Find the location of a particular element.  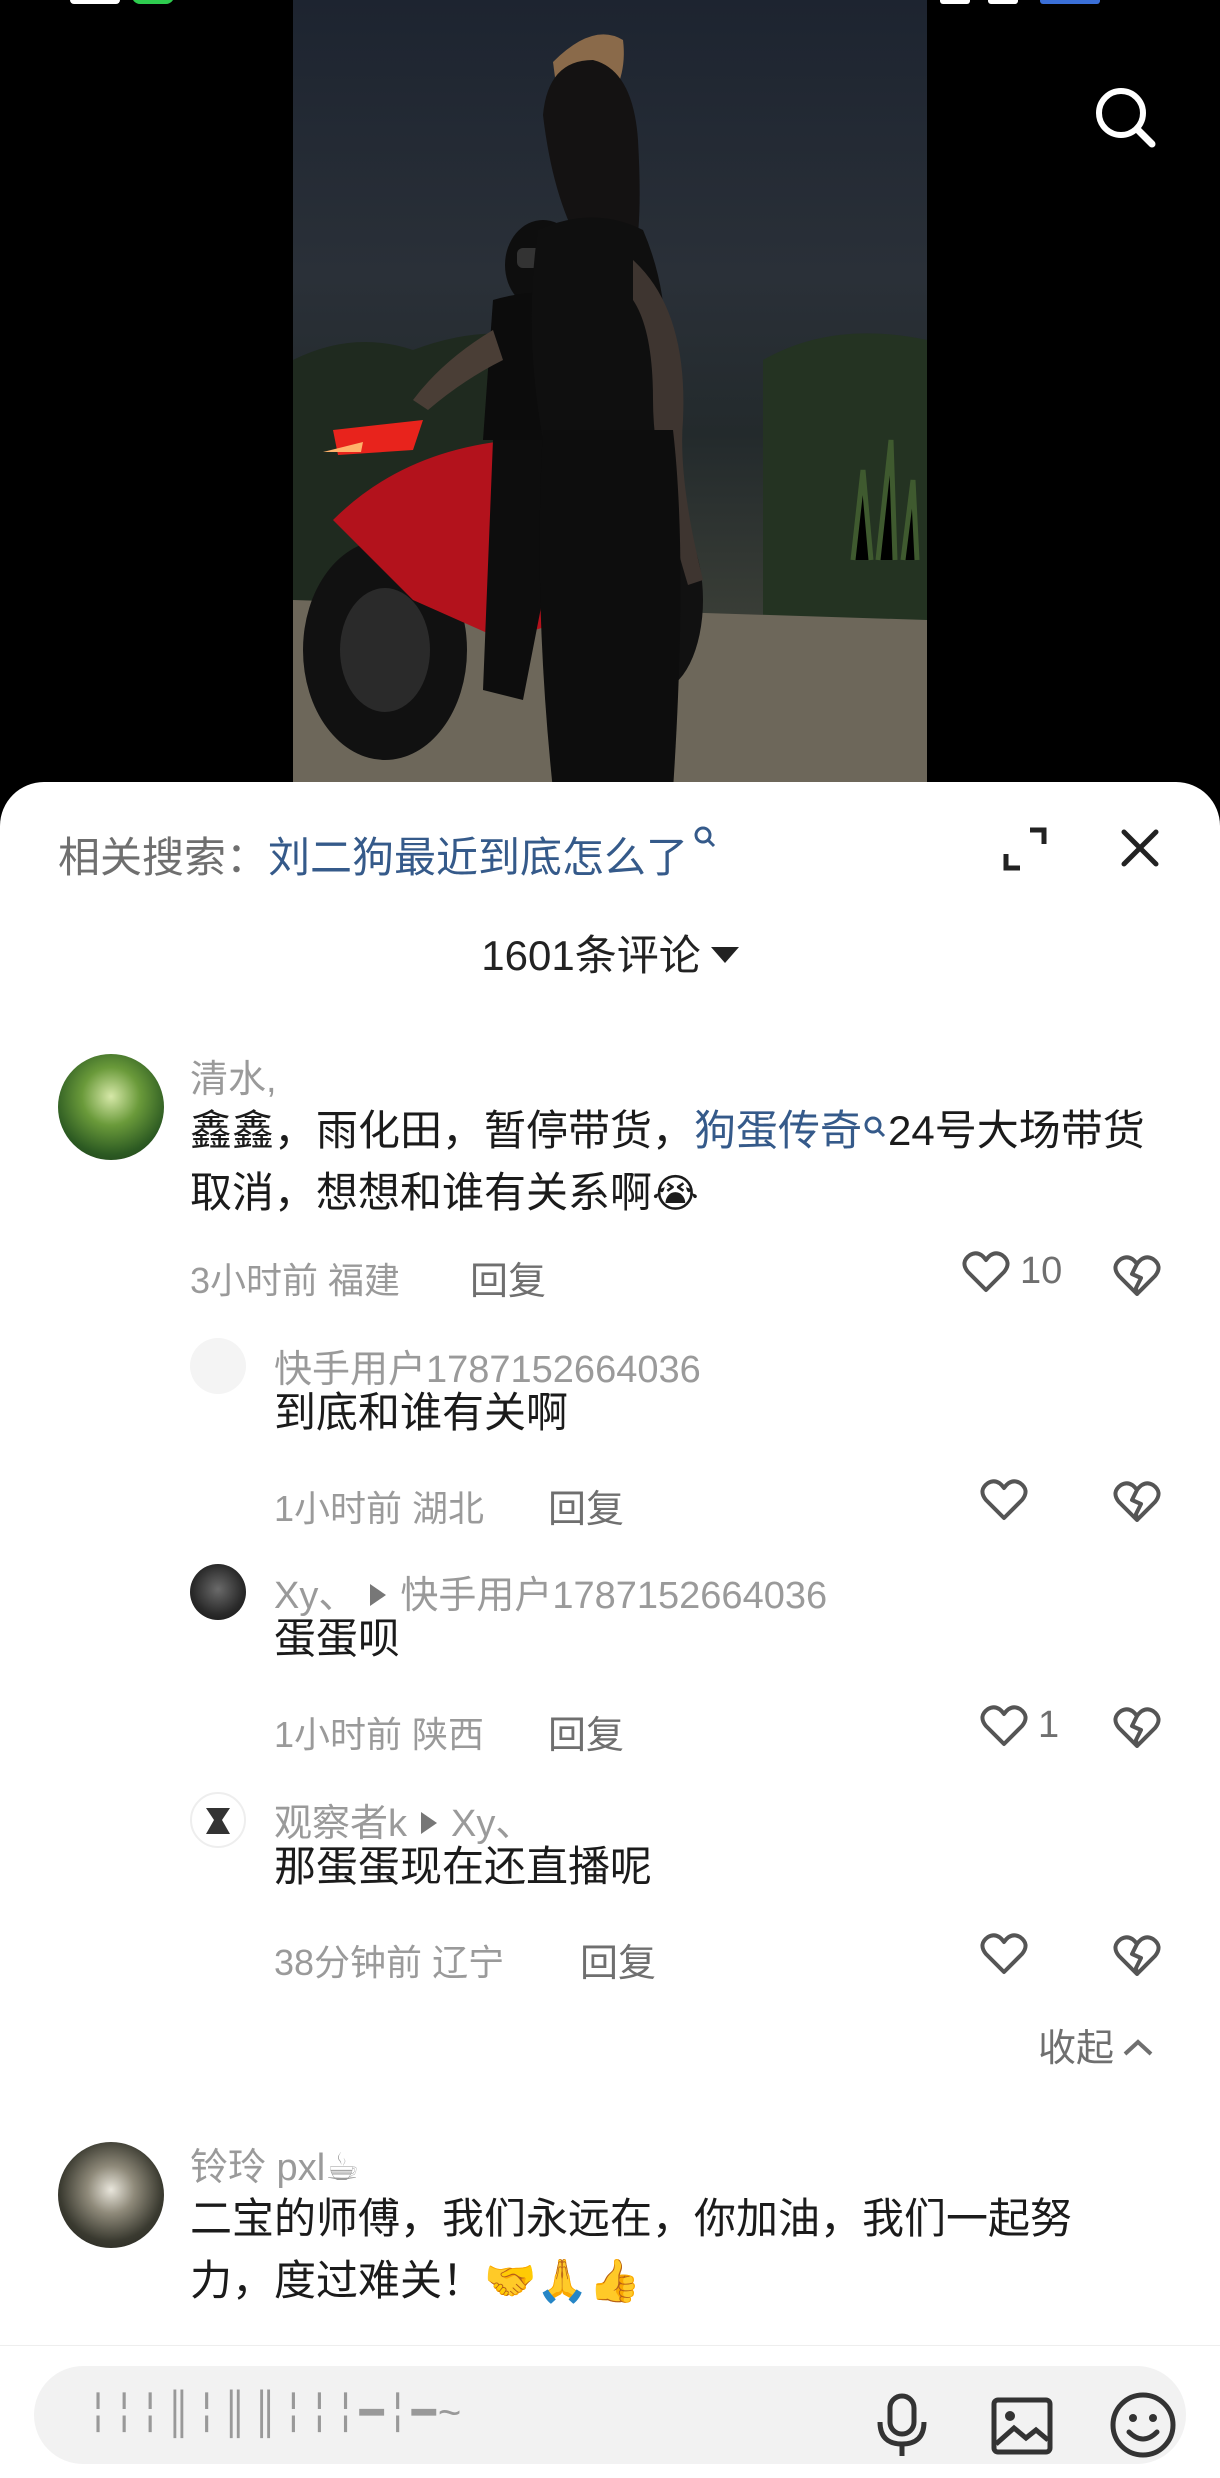

comment-input: ╎╎╎║╎║║╎╎╎━╎━~ is located at coordinates (610, 2415).